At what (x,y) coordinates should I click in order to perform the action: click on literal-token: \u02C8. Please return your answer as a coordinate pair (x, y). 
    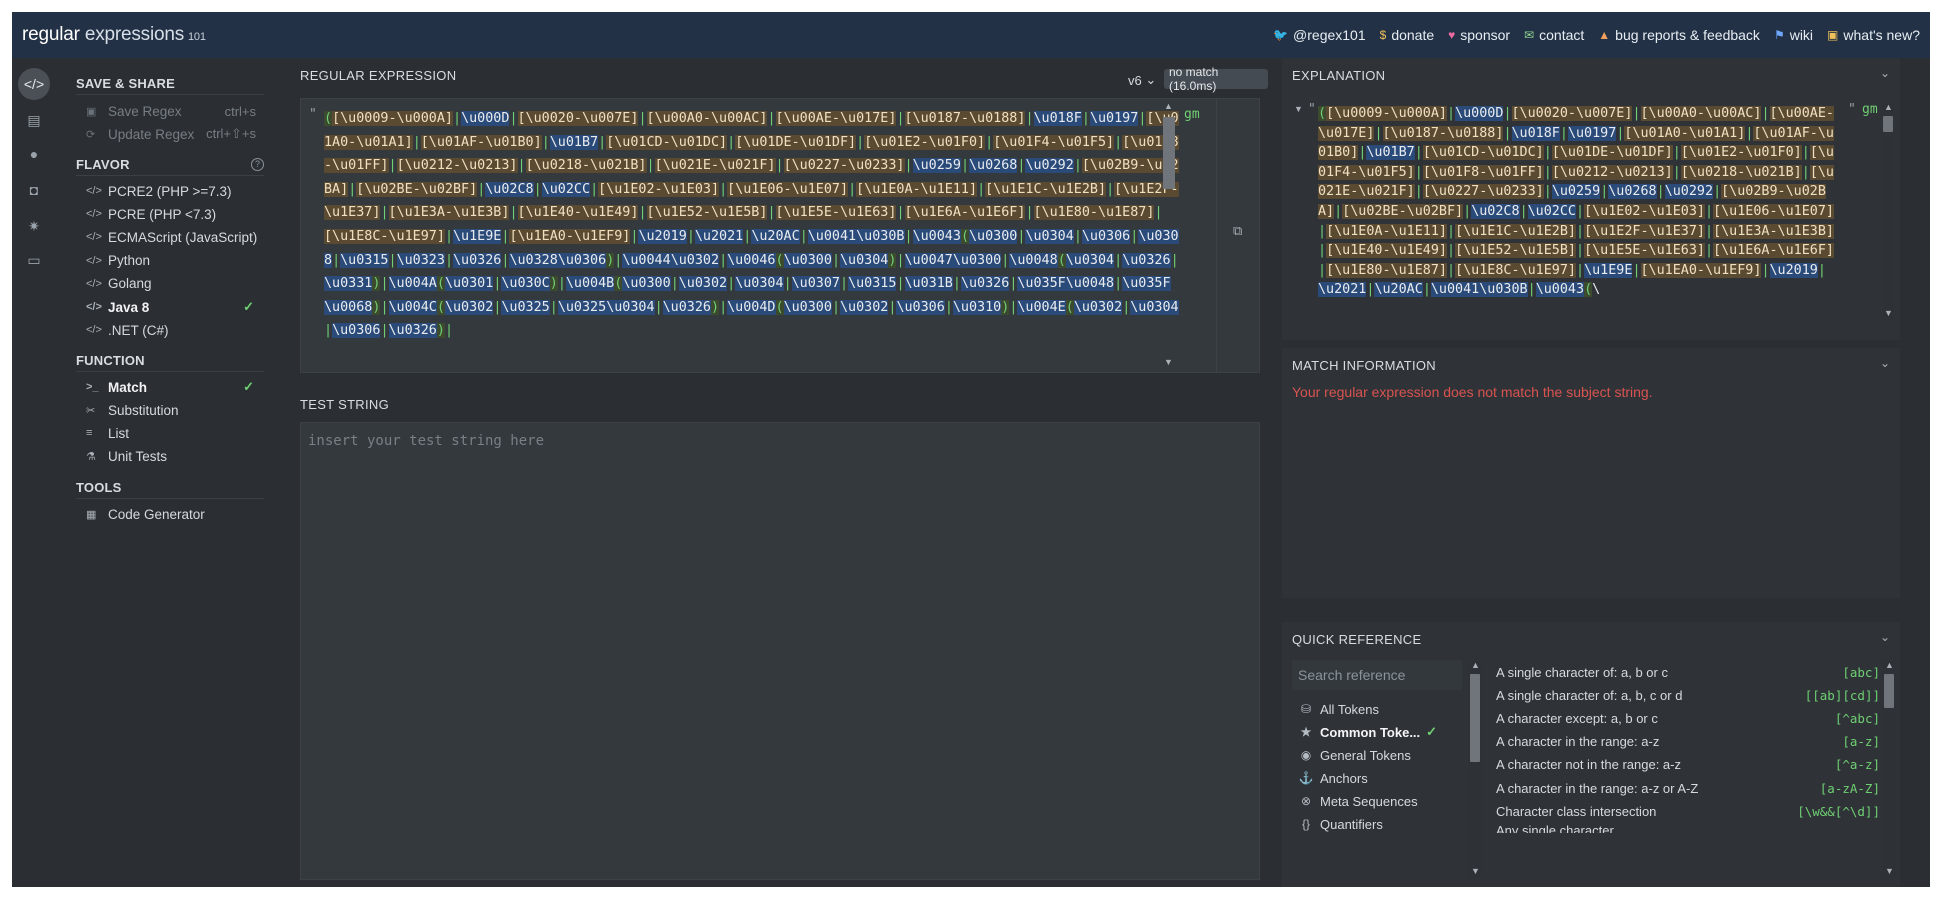
    Looking at the image, I should click on (509, 189).